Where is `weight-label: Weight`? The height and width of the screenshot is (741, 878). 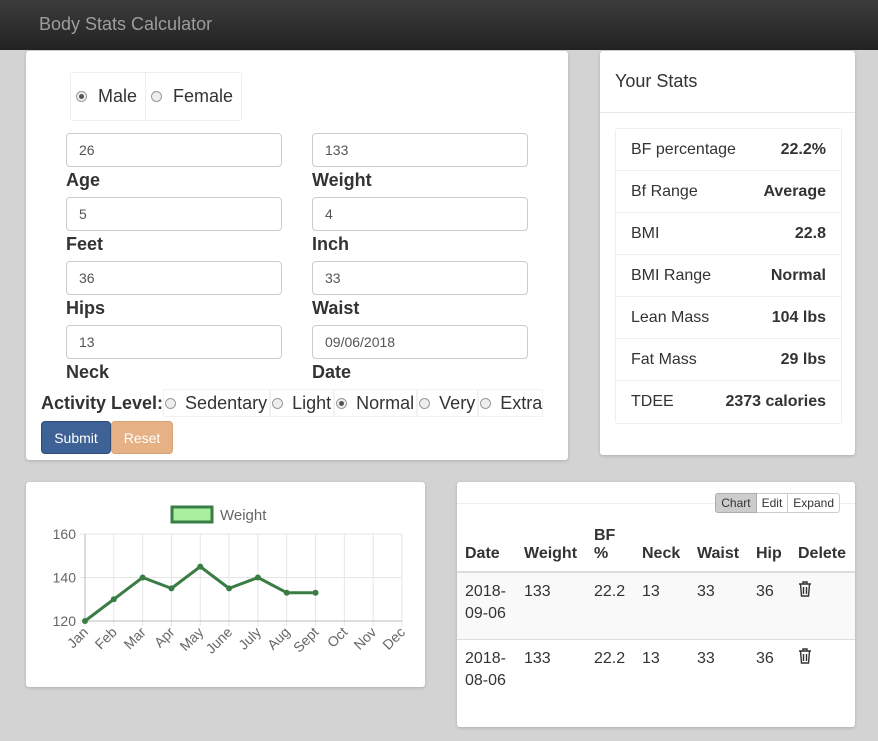
weight-label: Weight is located at coordinates (342, 180).